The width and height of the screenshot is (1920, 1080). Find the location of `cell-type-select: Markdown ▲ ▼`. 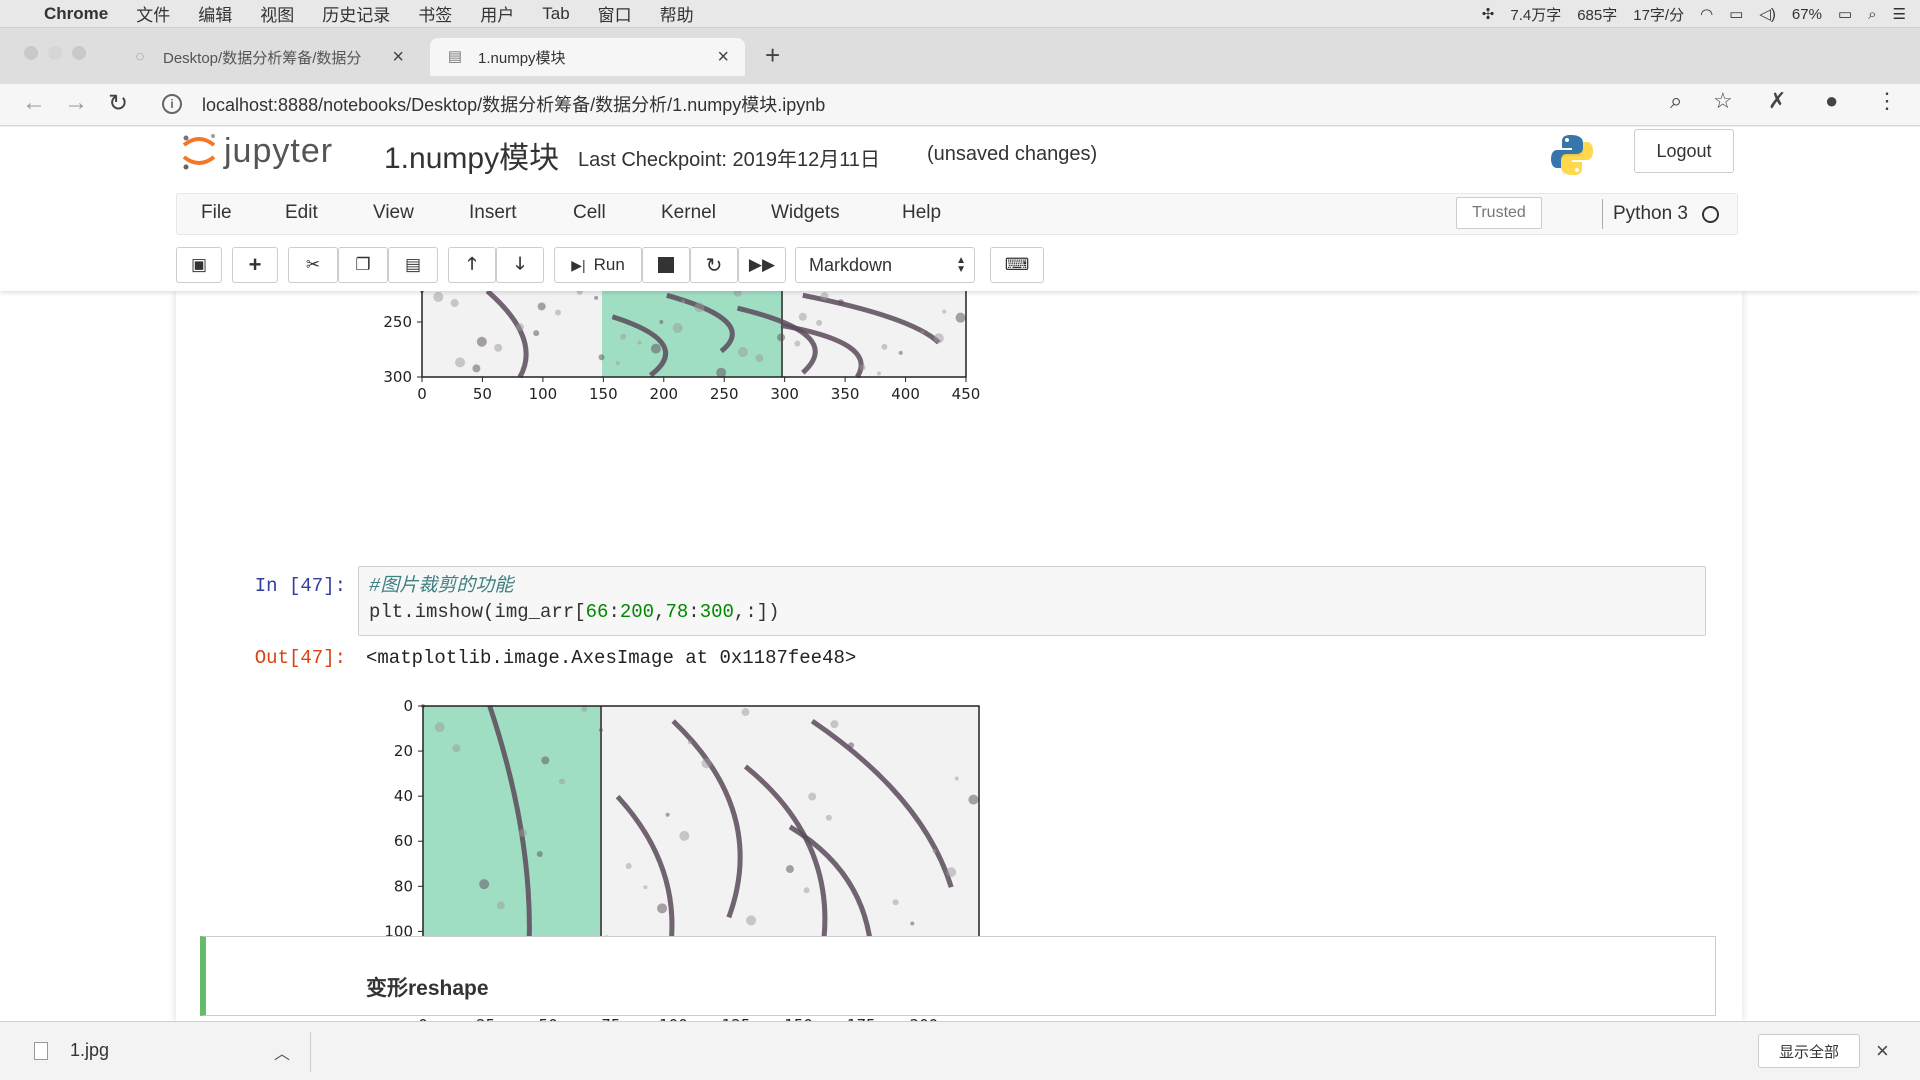

cell-type-select: Markdown ▲ ▼ is located at coordinates (885, 265).